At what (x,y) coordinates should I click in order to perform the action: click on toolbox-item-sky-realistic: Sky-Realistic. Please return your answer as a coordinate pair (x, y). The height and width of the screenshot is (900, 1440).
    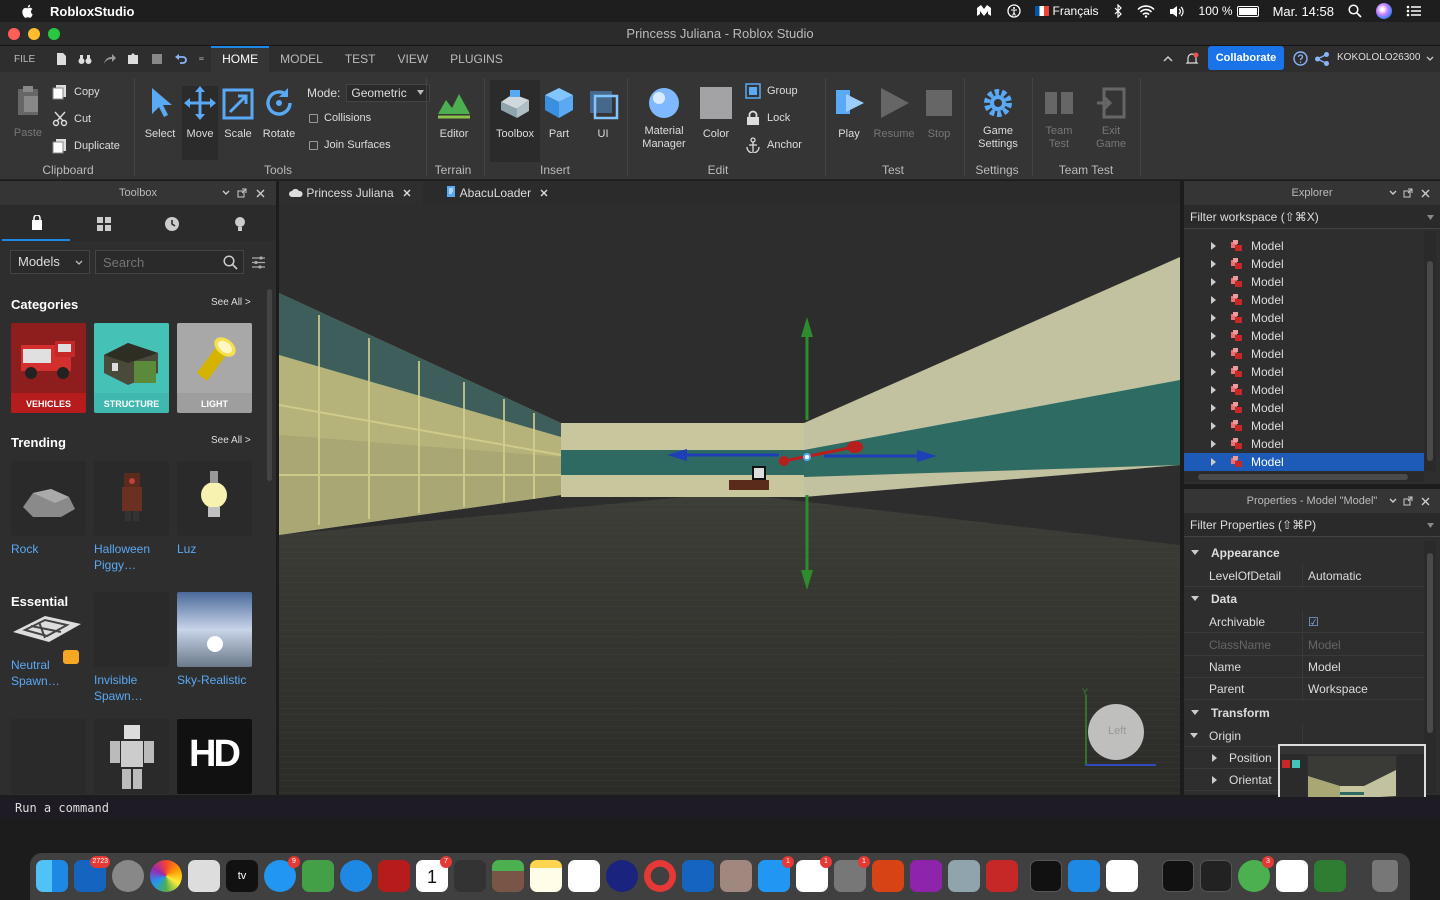
    Looking at the image, I should click on (214, 640).